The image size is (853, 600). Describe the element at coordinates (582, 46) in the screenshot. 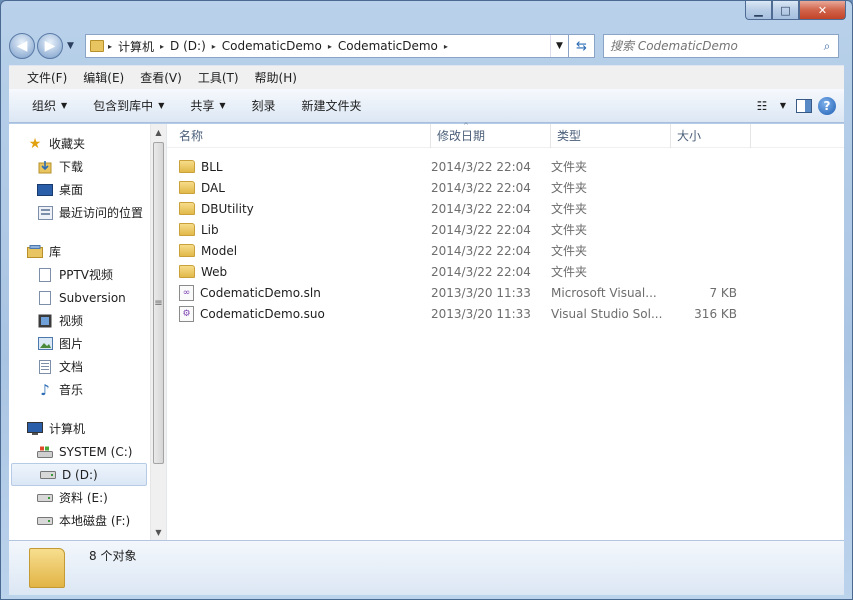

I see `refresh-button: ⇆` at that location.